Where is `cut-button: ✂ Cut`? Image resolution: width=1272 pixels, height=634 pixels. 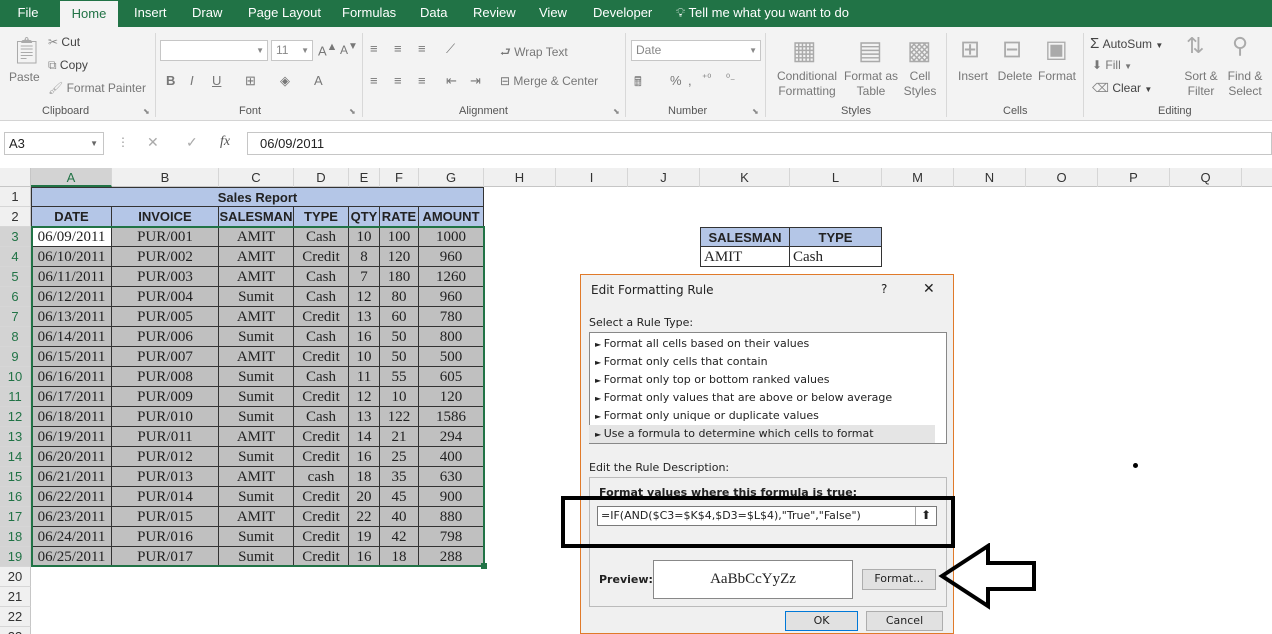 cut-button: ✂ Cut is located at coordinates (64, 42).